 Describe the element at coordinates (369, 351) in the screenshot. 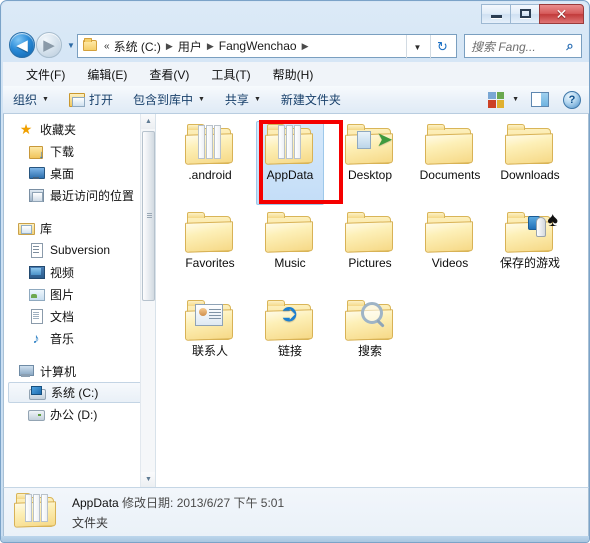

I see `file-item-label: 搜索` at that location.